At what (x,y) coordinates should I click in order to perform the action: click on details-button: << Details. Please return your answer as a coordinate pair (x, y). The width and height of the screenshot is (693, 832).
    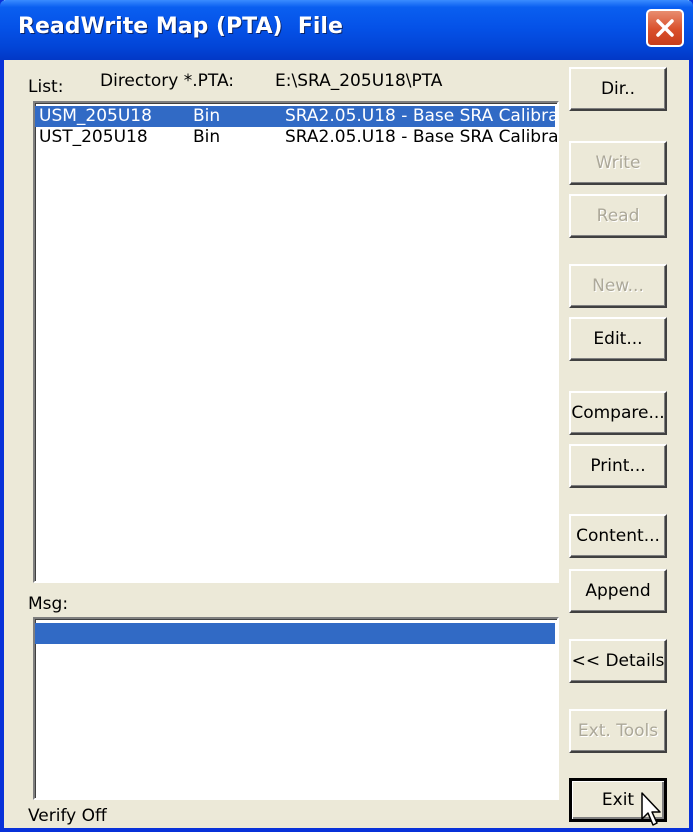
    Looking at the image, I should click on (618, 661).